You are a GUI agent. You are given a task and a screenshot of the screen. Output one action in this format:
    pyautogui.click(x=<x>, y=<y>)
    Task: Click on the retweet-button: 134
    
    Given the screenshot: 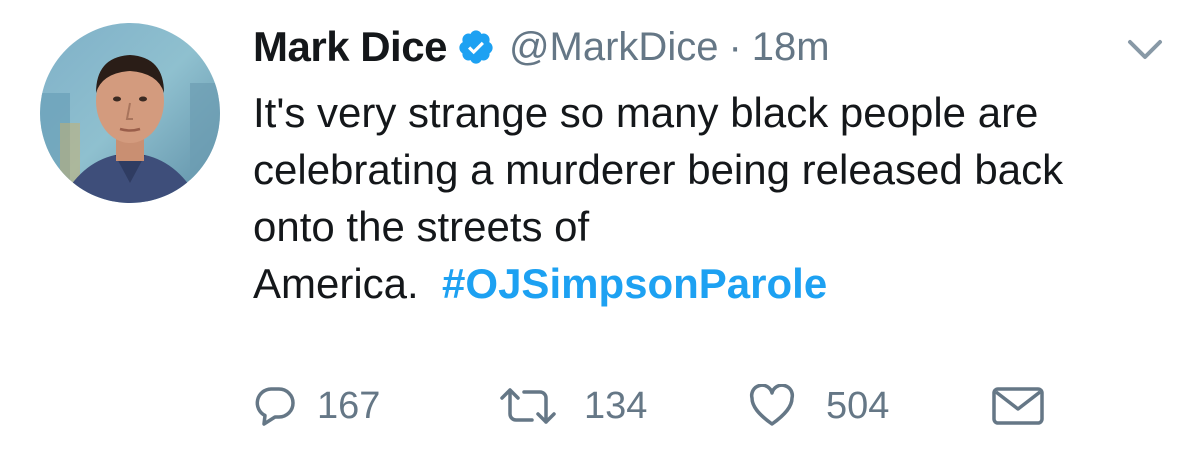 What is the action you would take?
    pyautogui.click(x=572, y=406)
    